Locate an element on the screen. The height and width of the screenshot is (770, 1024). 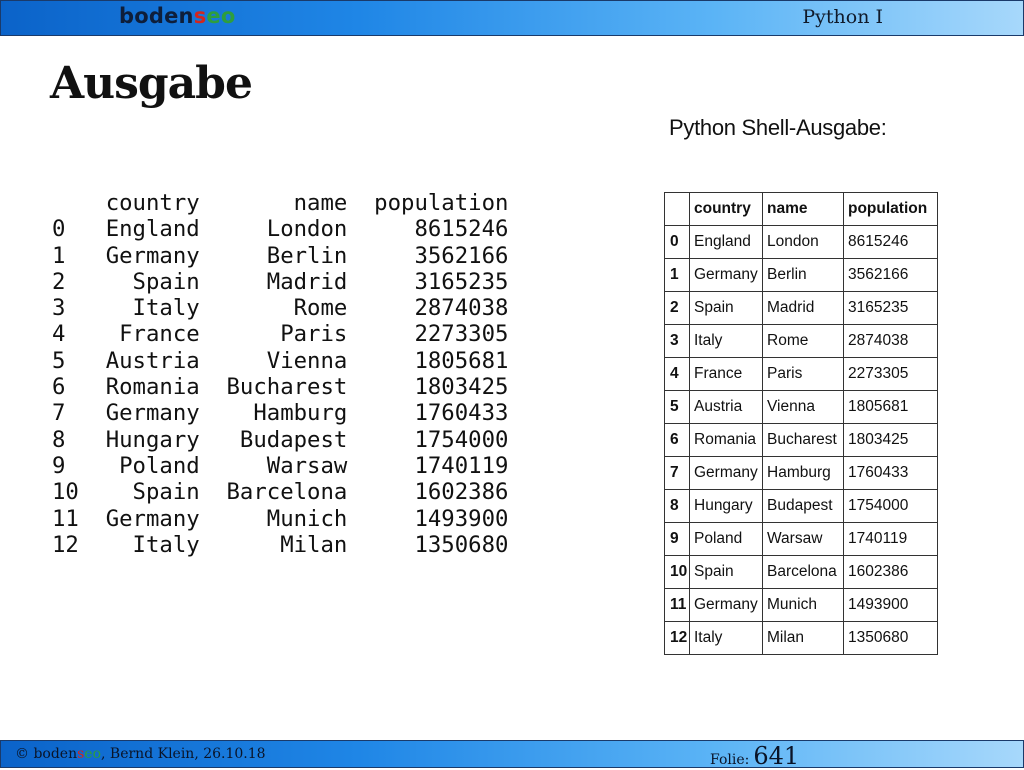
row-index: 0 is located at coordinates (677, 242).